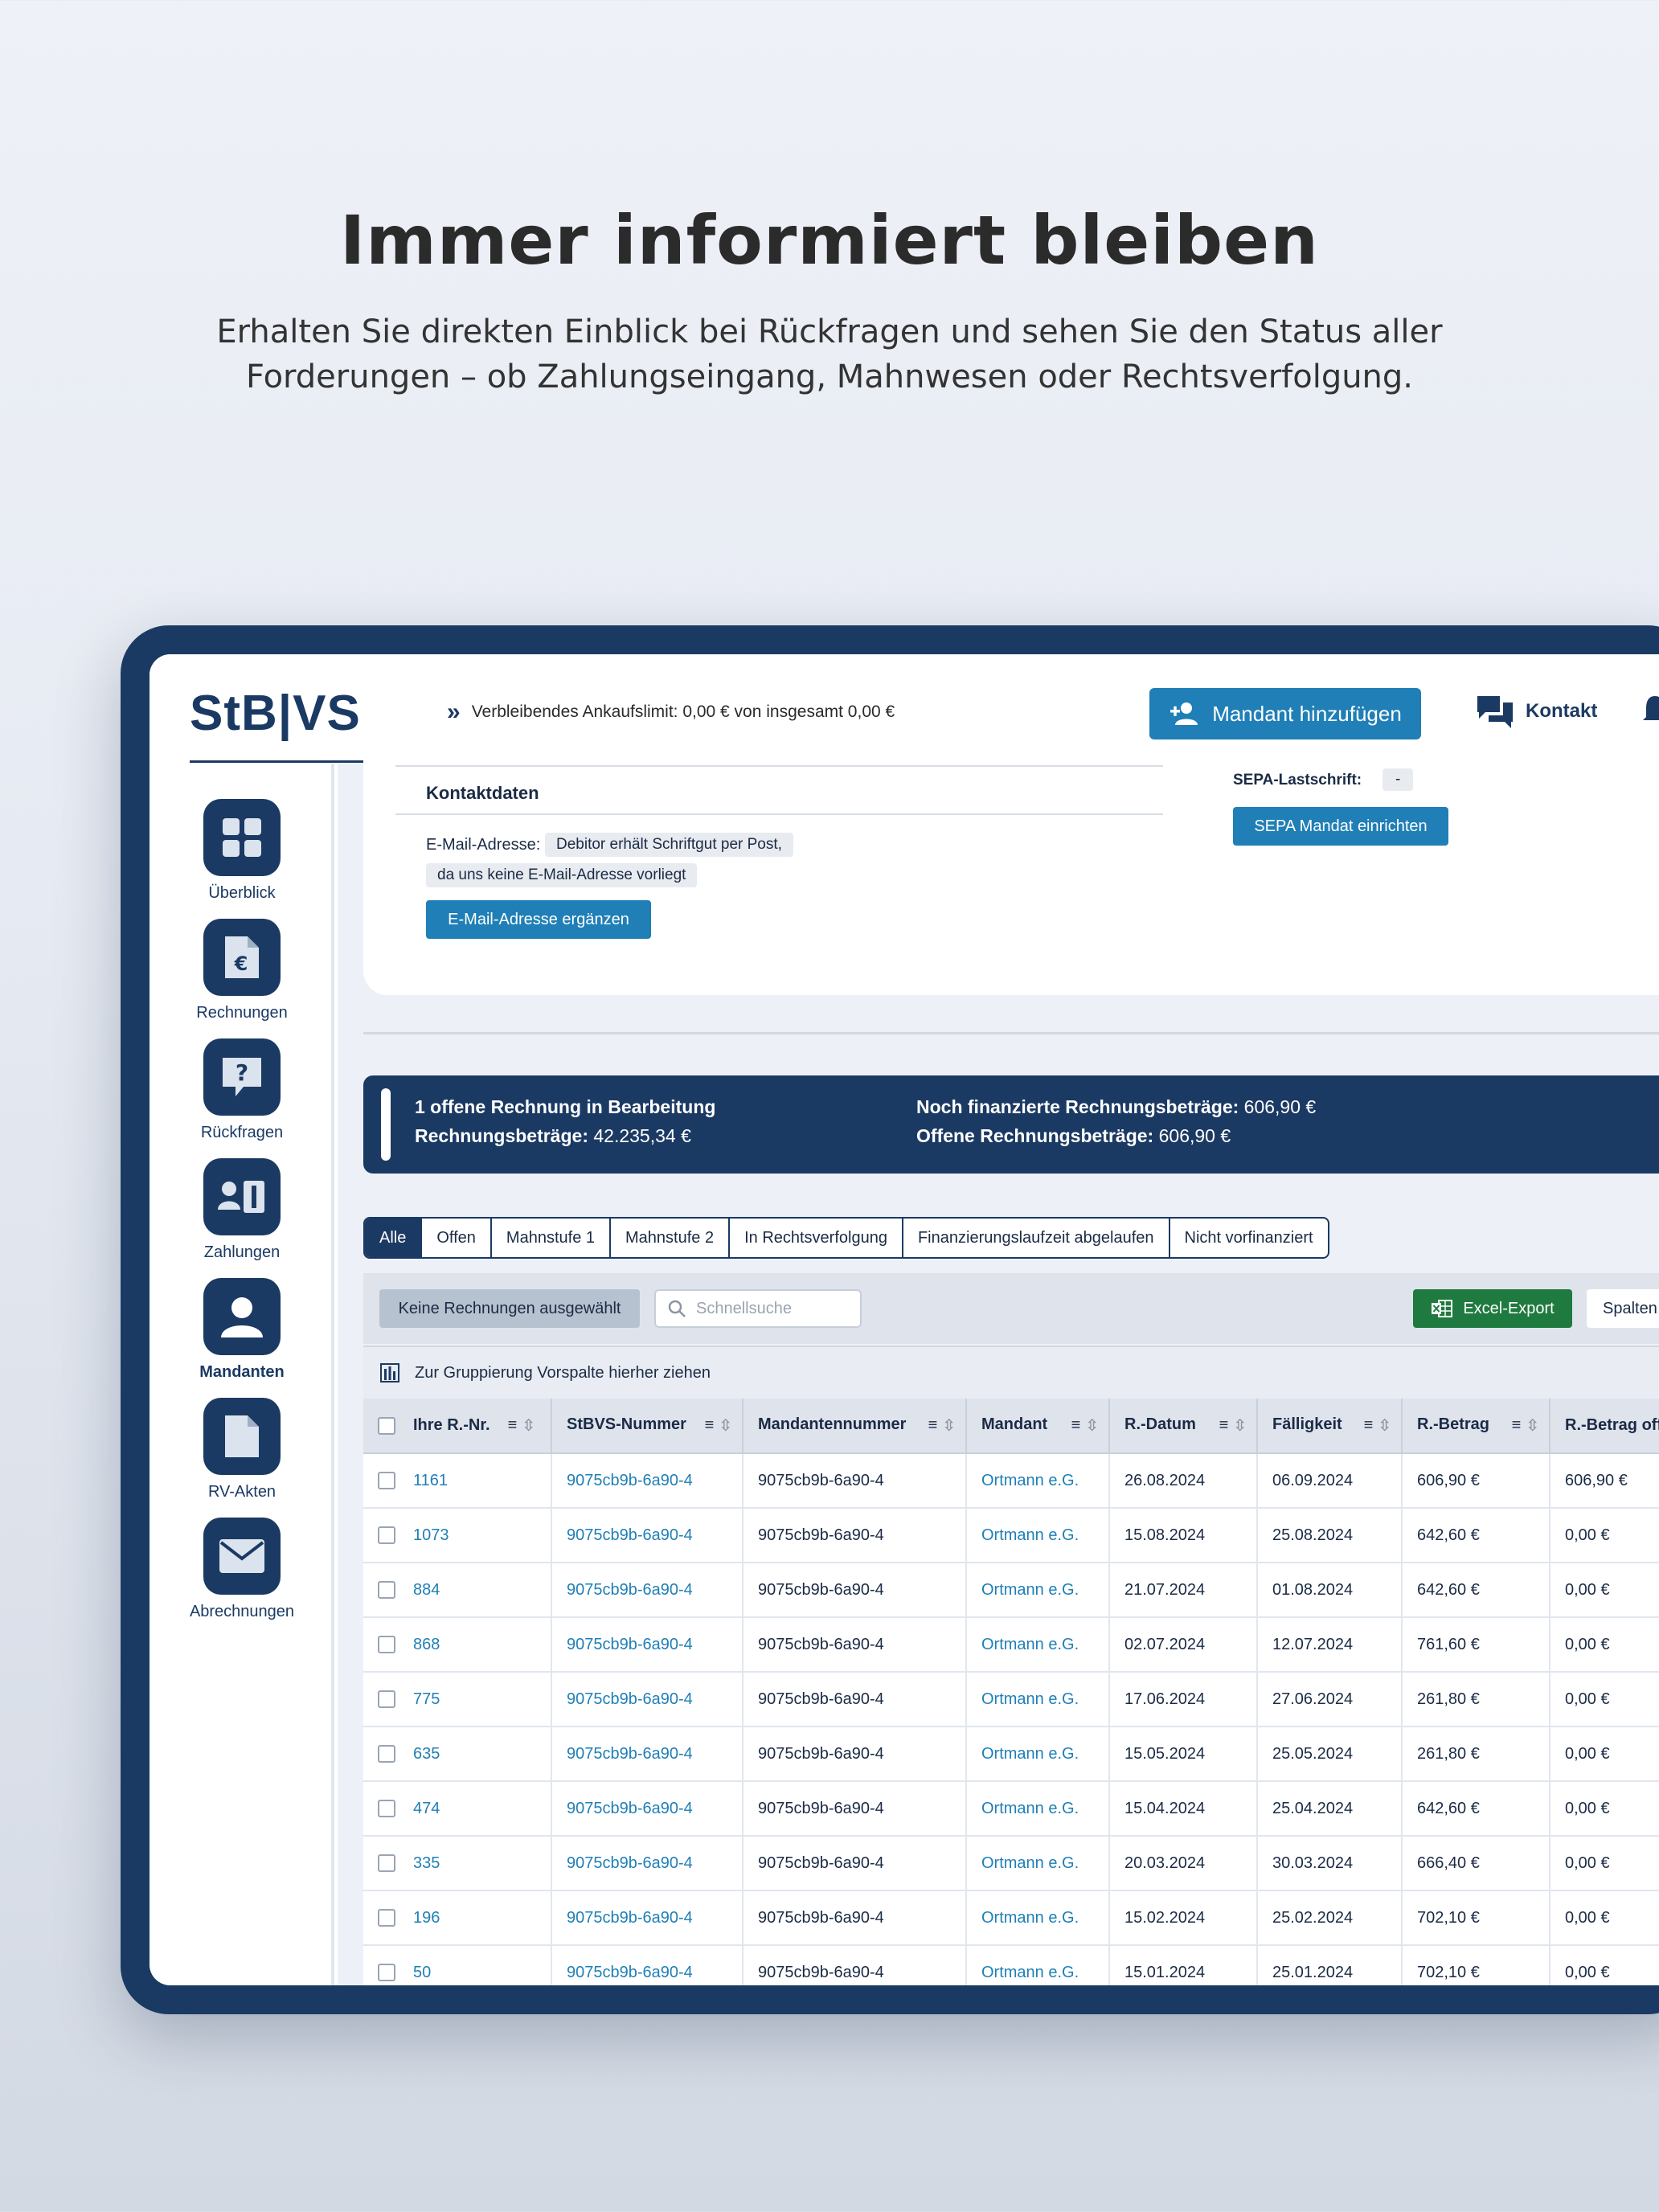 This screenshot has height=2212, width=1659. I want to click on tab-mahnstufe-2: Mahnstufe 2, so click(671, 1238).